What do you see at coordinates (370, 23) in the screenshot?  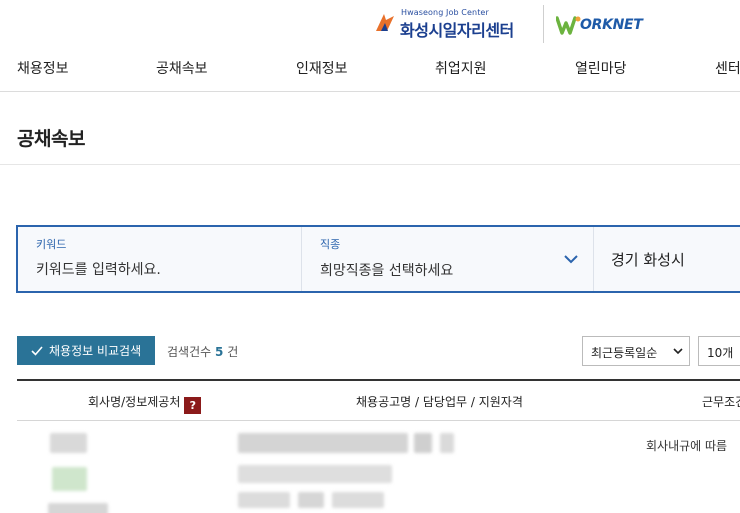 I see `logo-bar: Hwaseong Job Center 화성시일자리센터 ORKNET` at bounding box center [370, 23].